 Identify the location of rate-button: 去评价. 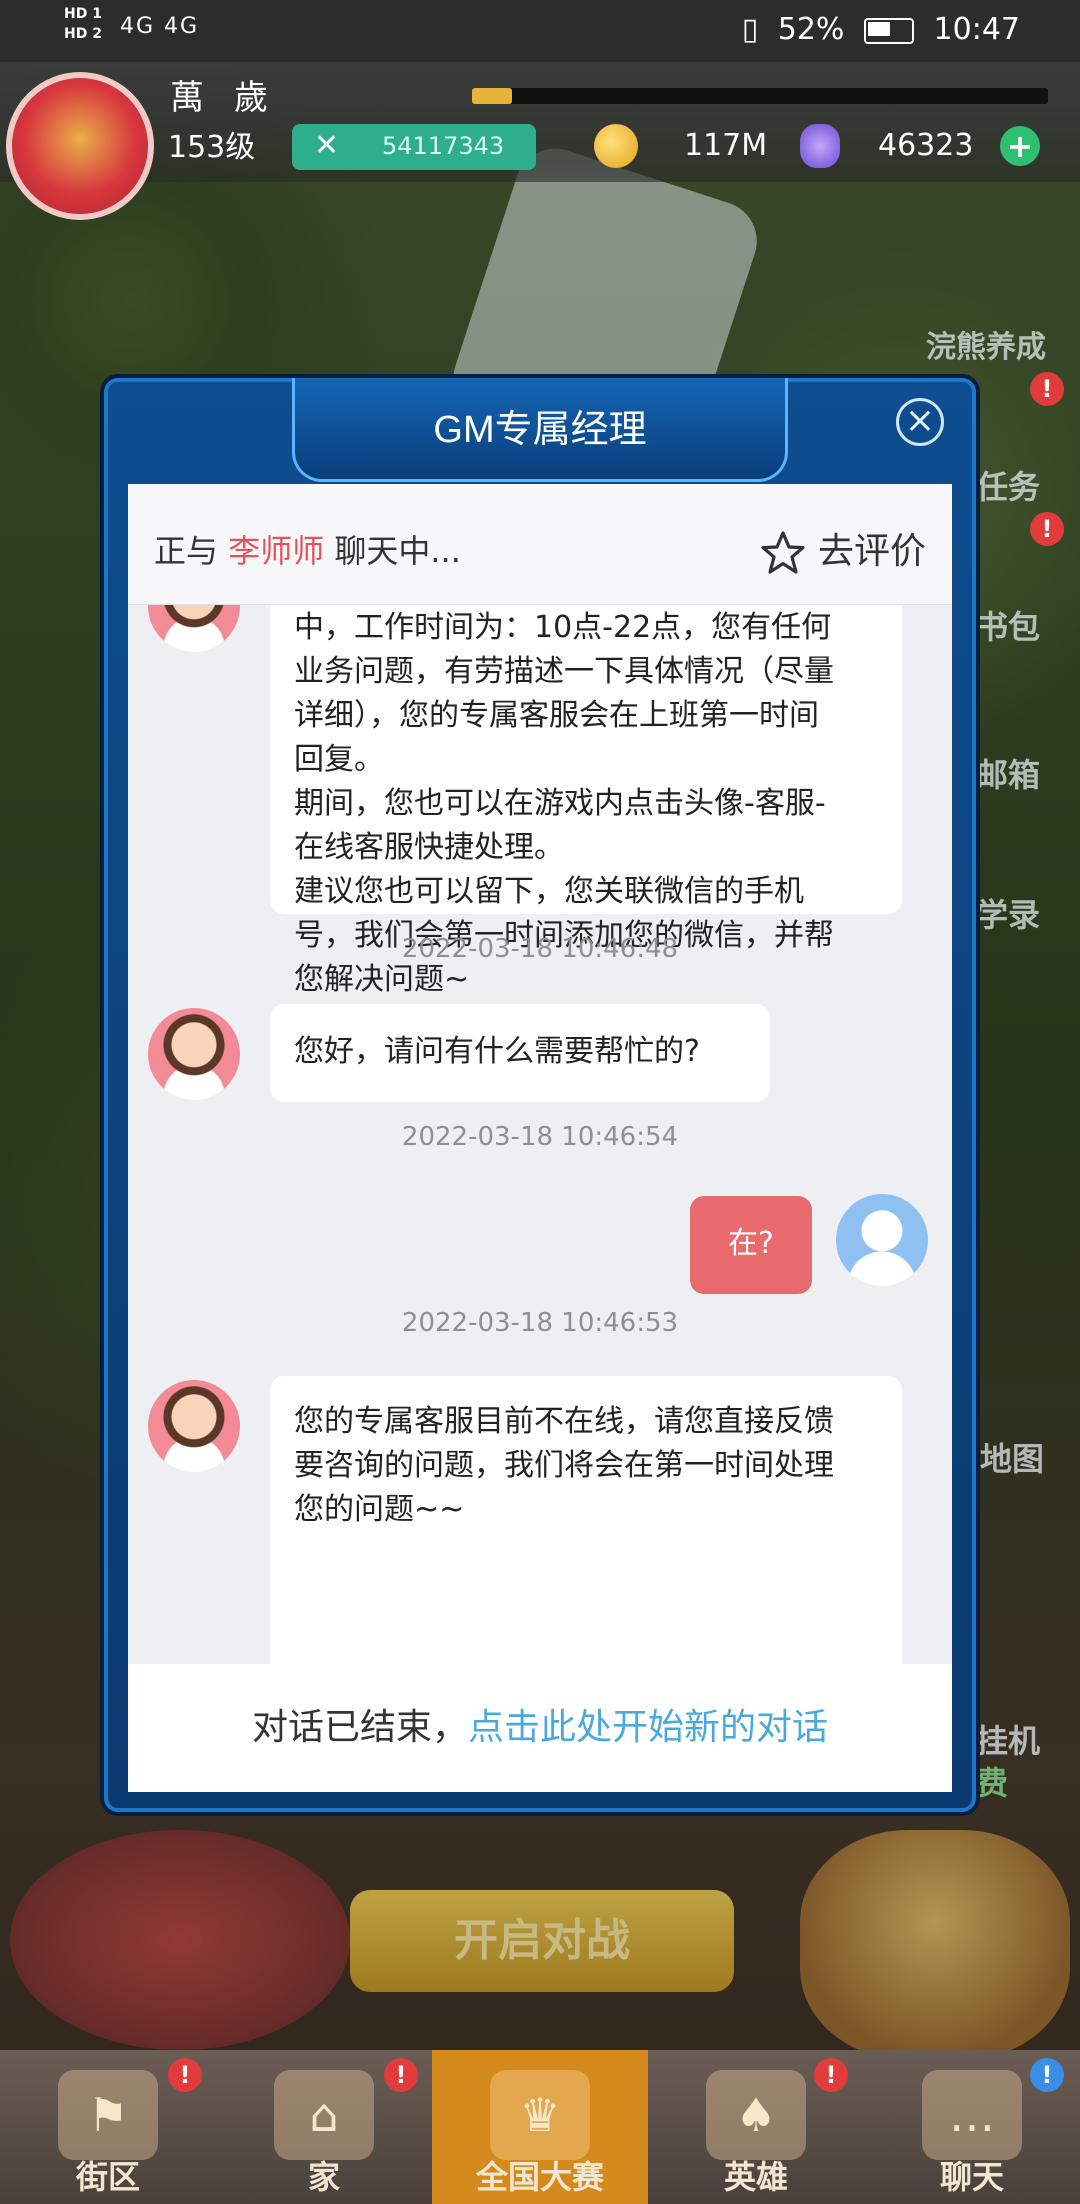
(842, 549).